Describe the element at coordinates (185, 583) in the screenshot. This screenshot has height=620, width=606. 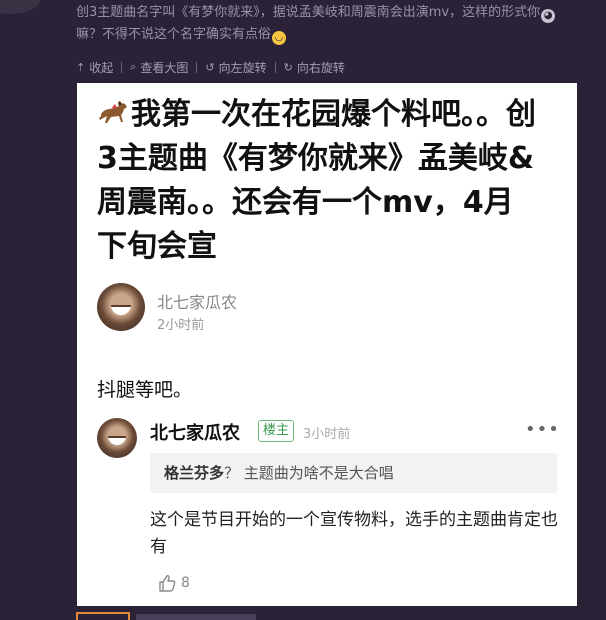
I see `like-count: 8` at that location.